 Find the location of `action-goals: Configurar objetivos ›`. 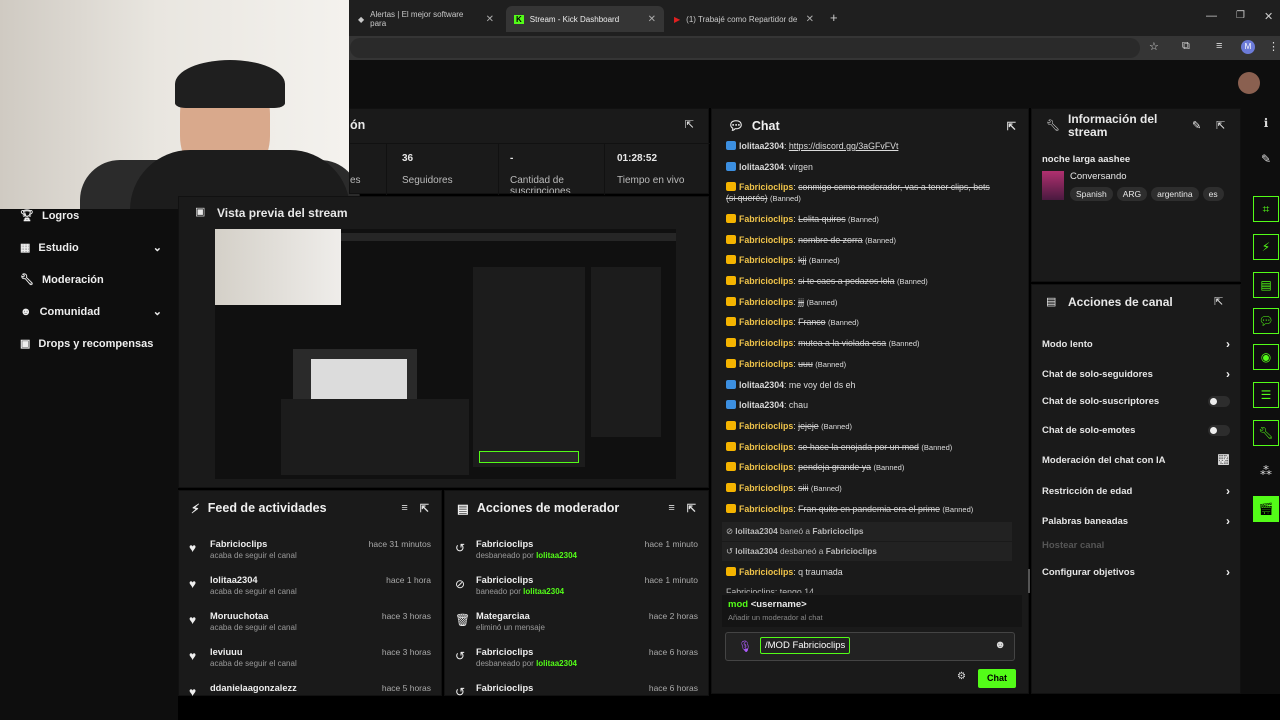

action-goals: Configurar objetivos › is located at coordinates (1136, 572).